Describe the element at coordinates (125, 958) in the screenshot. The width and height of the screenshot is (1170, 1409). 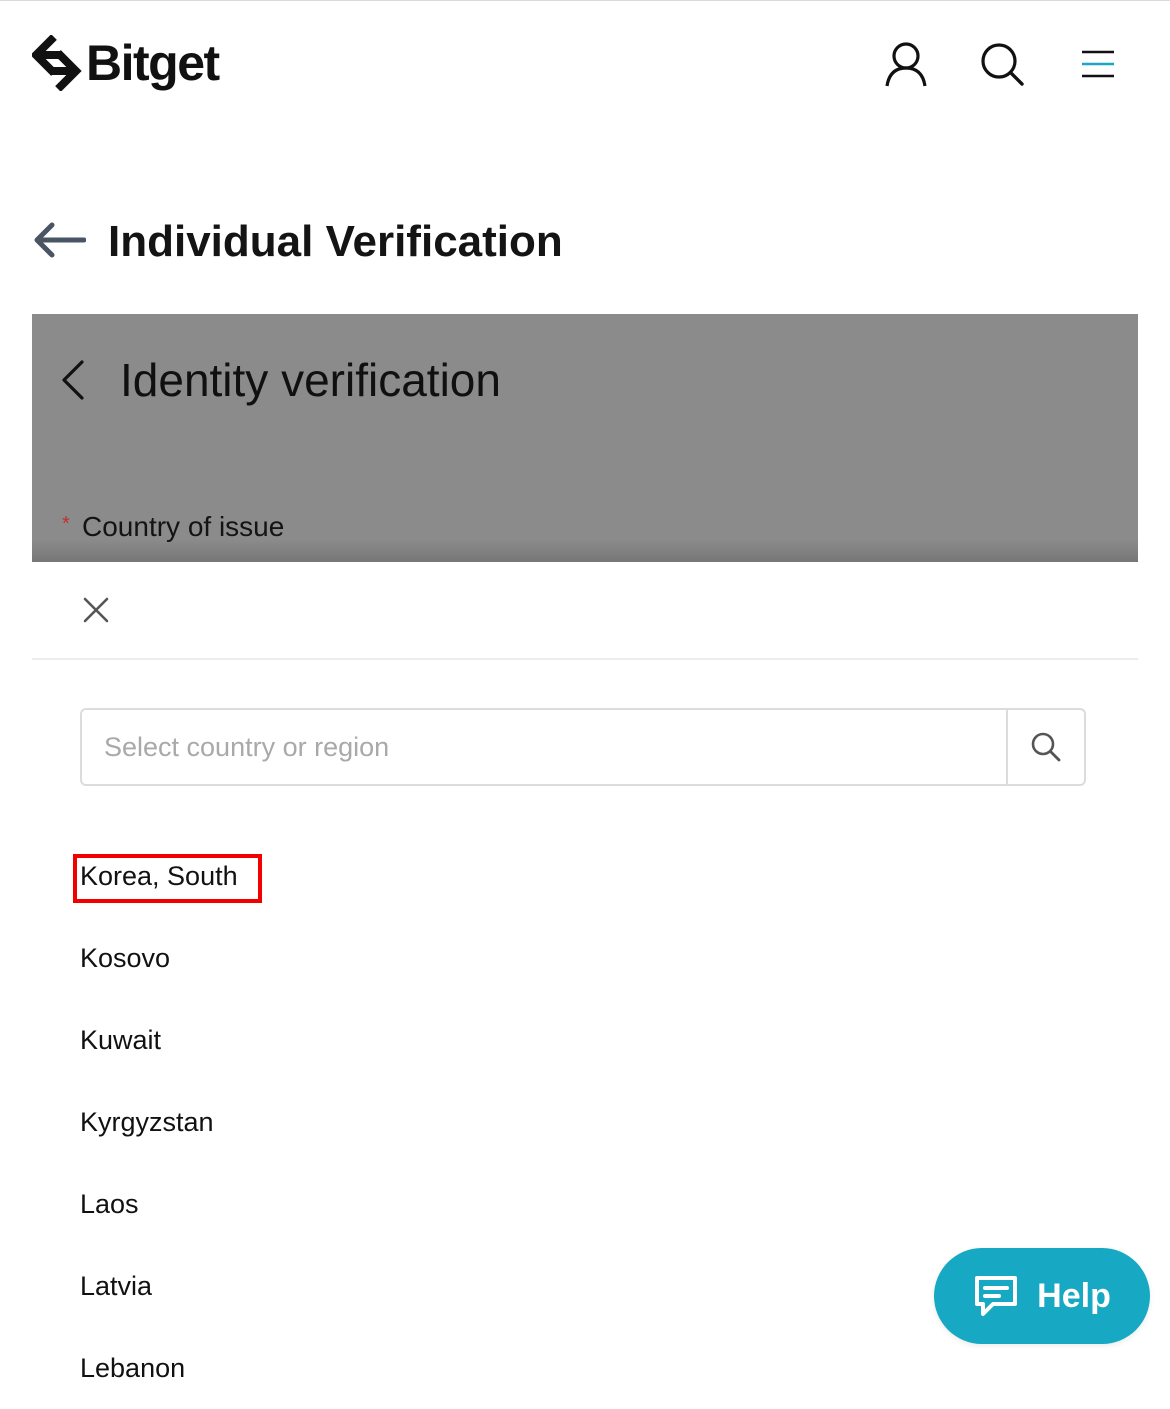
I see `country-option-label: Kosovo` at that location.